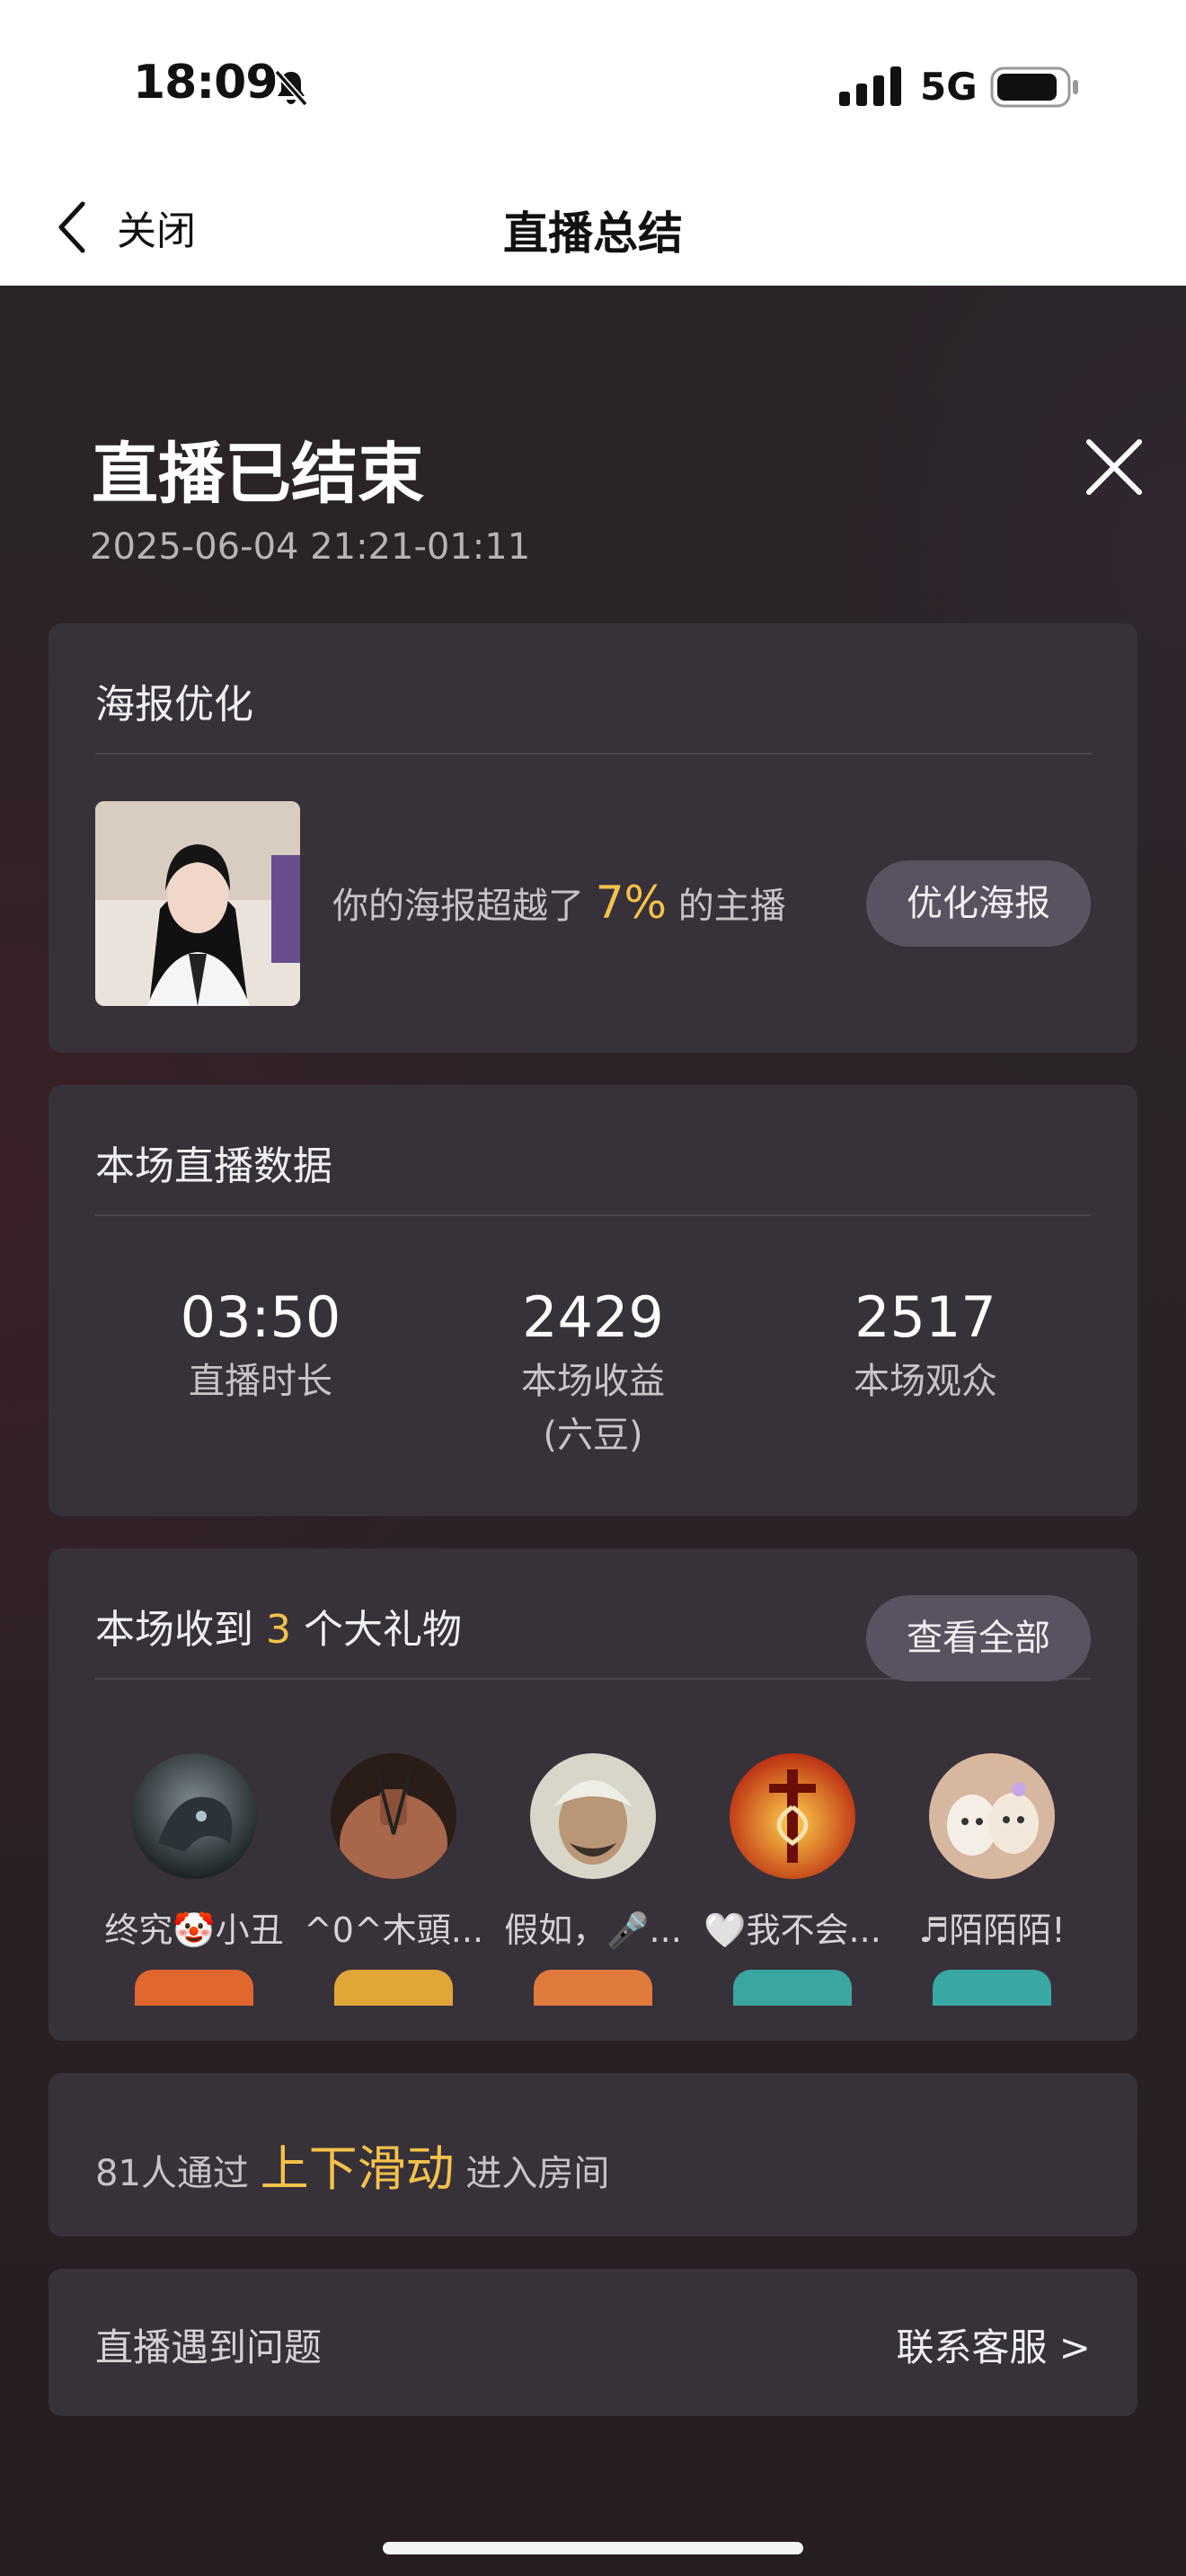 Image resolution: width=1186 pixels, height=2576 pixels. Describe the element at coordinates (593, 2548) in the screenshot. I see `home-indicator` at that location.